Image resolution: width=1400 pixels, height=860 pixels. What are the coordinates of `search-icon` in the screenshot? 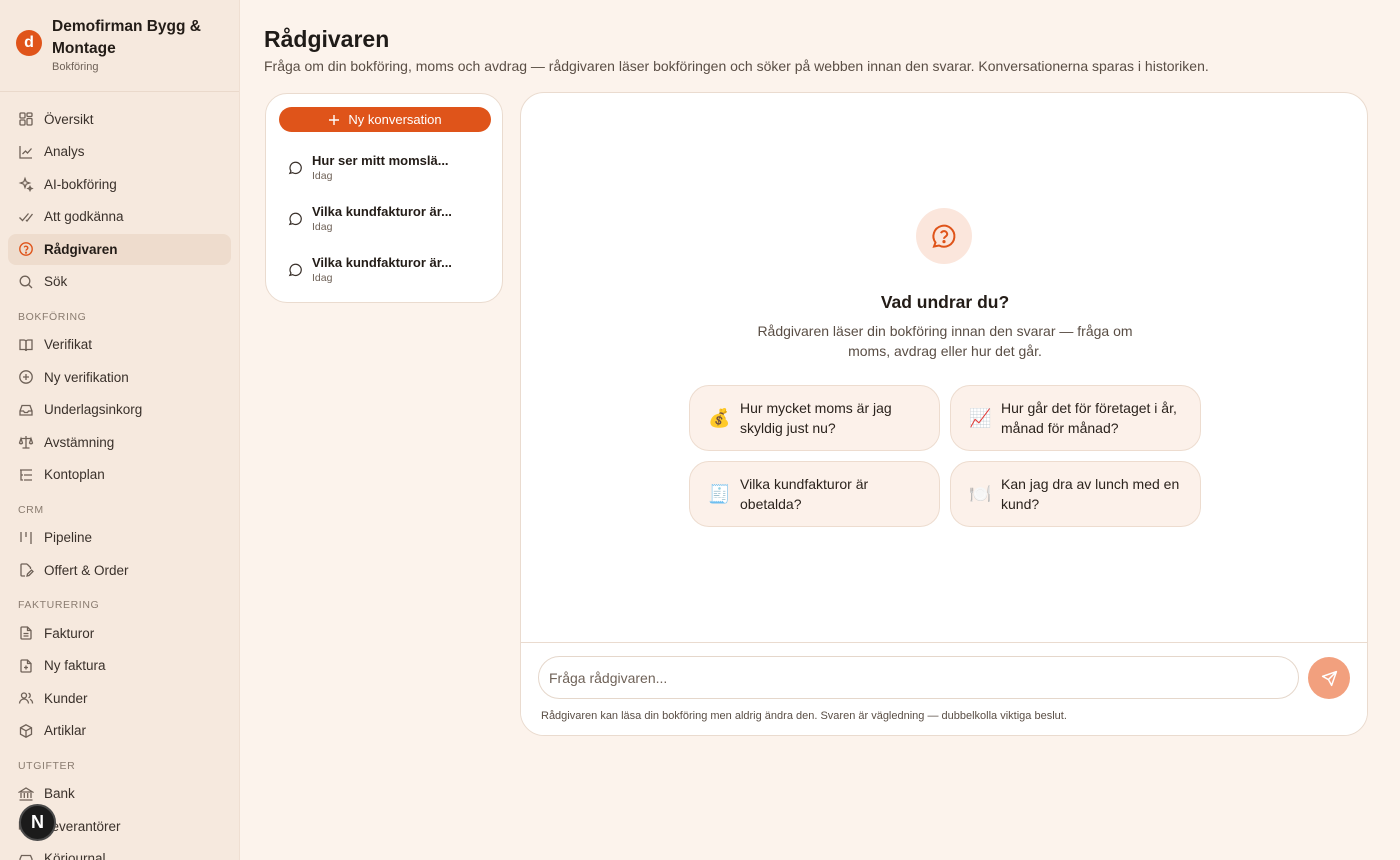 It's located at (26, 281).